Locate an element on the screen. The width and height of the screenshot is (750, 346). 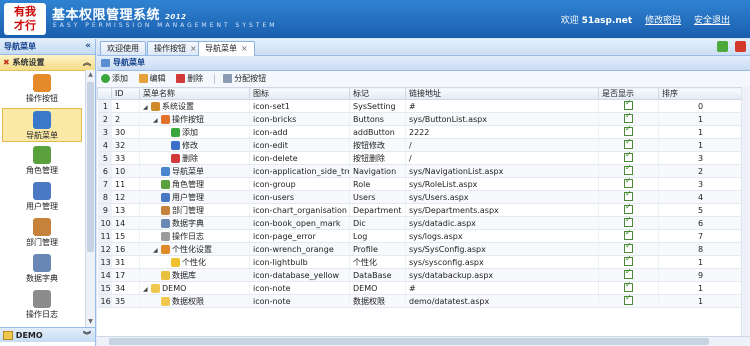
menu-name: 用户管理 is located at coordinates (188, 197).